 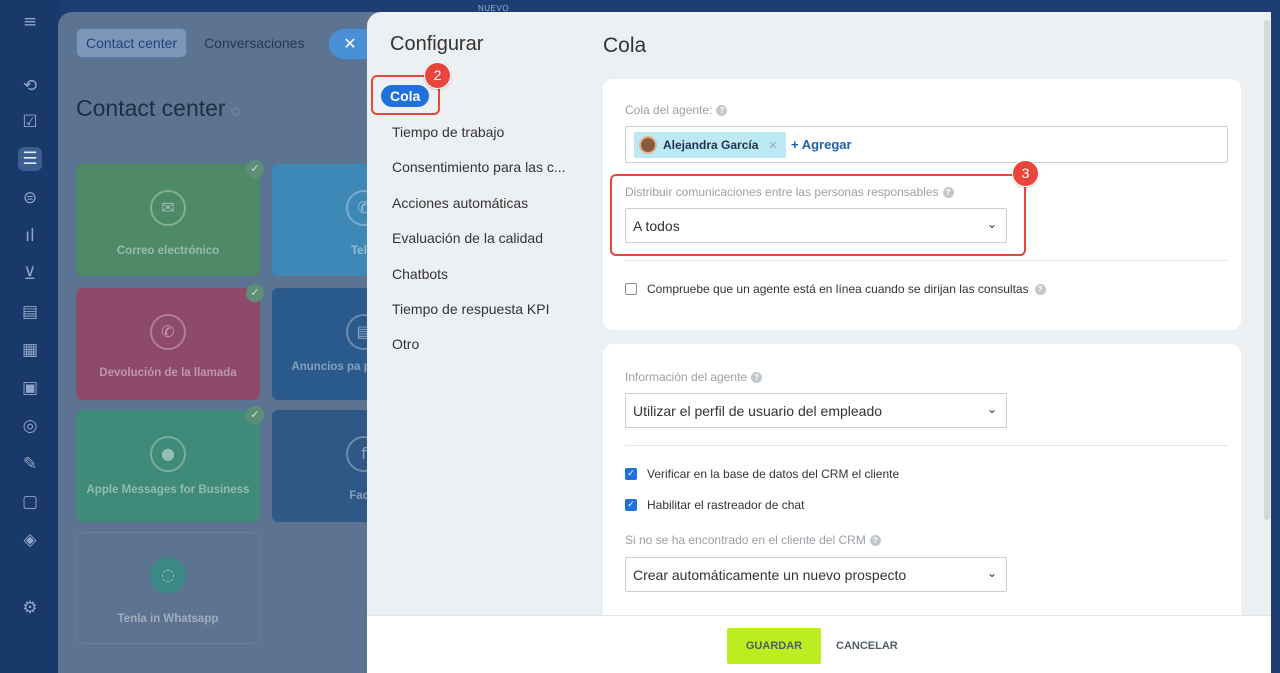 I want to click on tile-whatsapp: ◌ Tenla in Whatsapp, so click(x=168, y=588).